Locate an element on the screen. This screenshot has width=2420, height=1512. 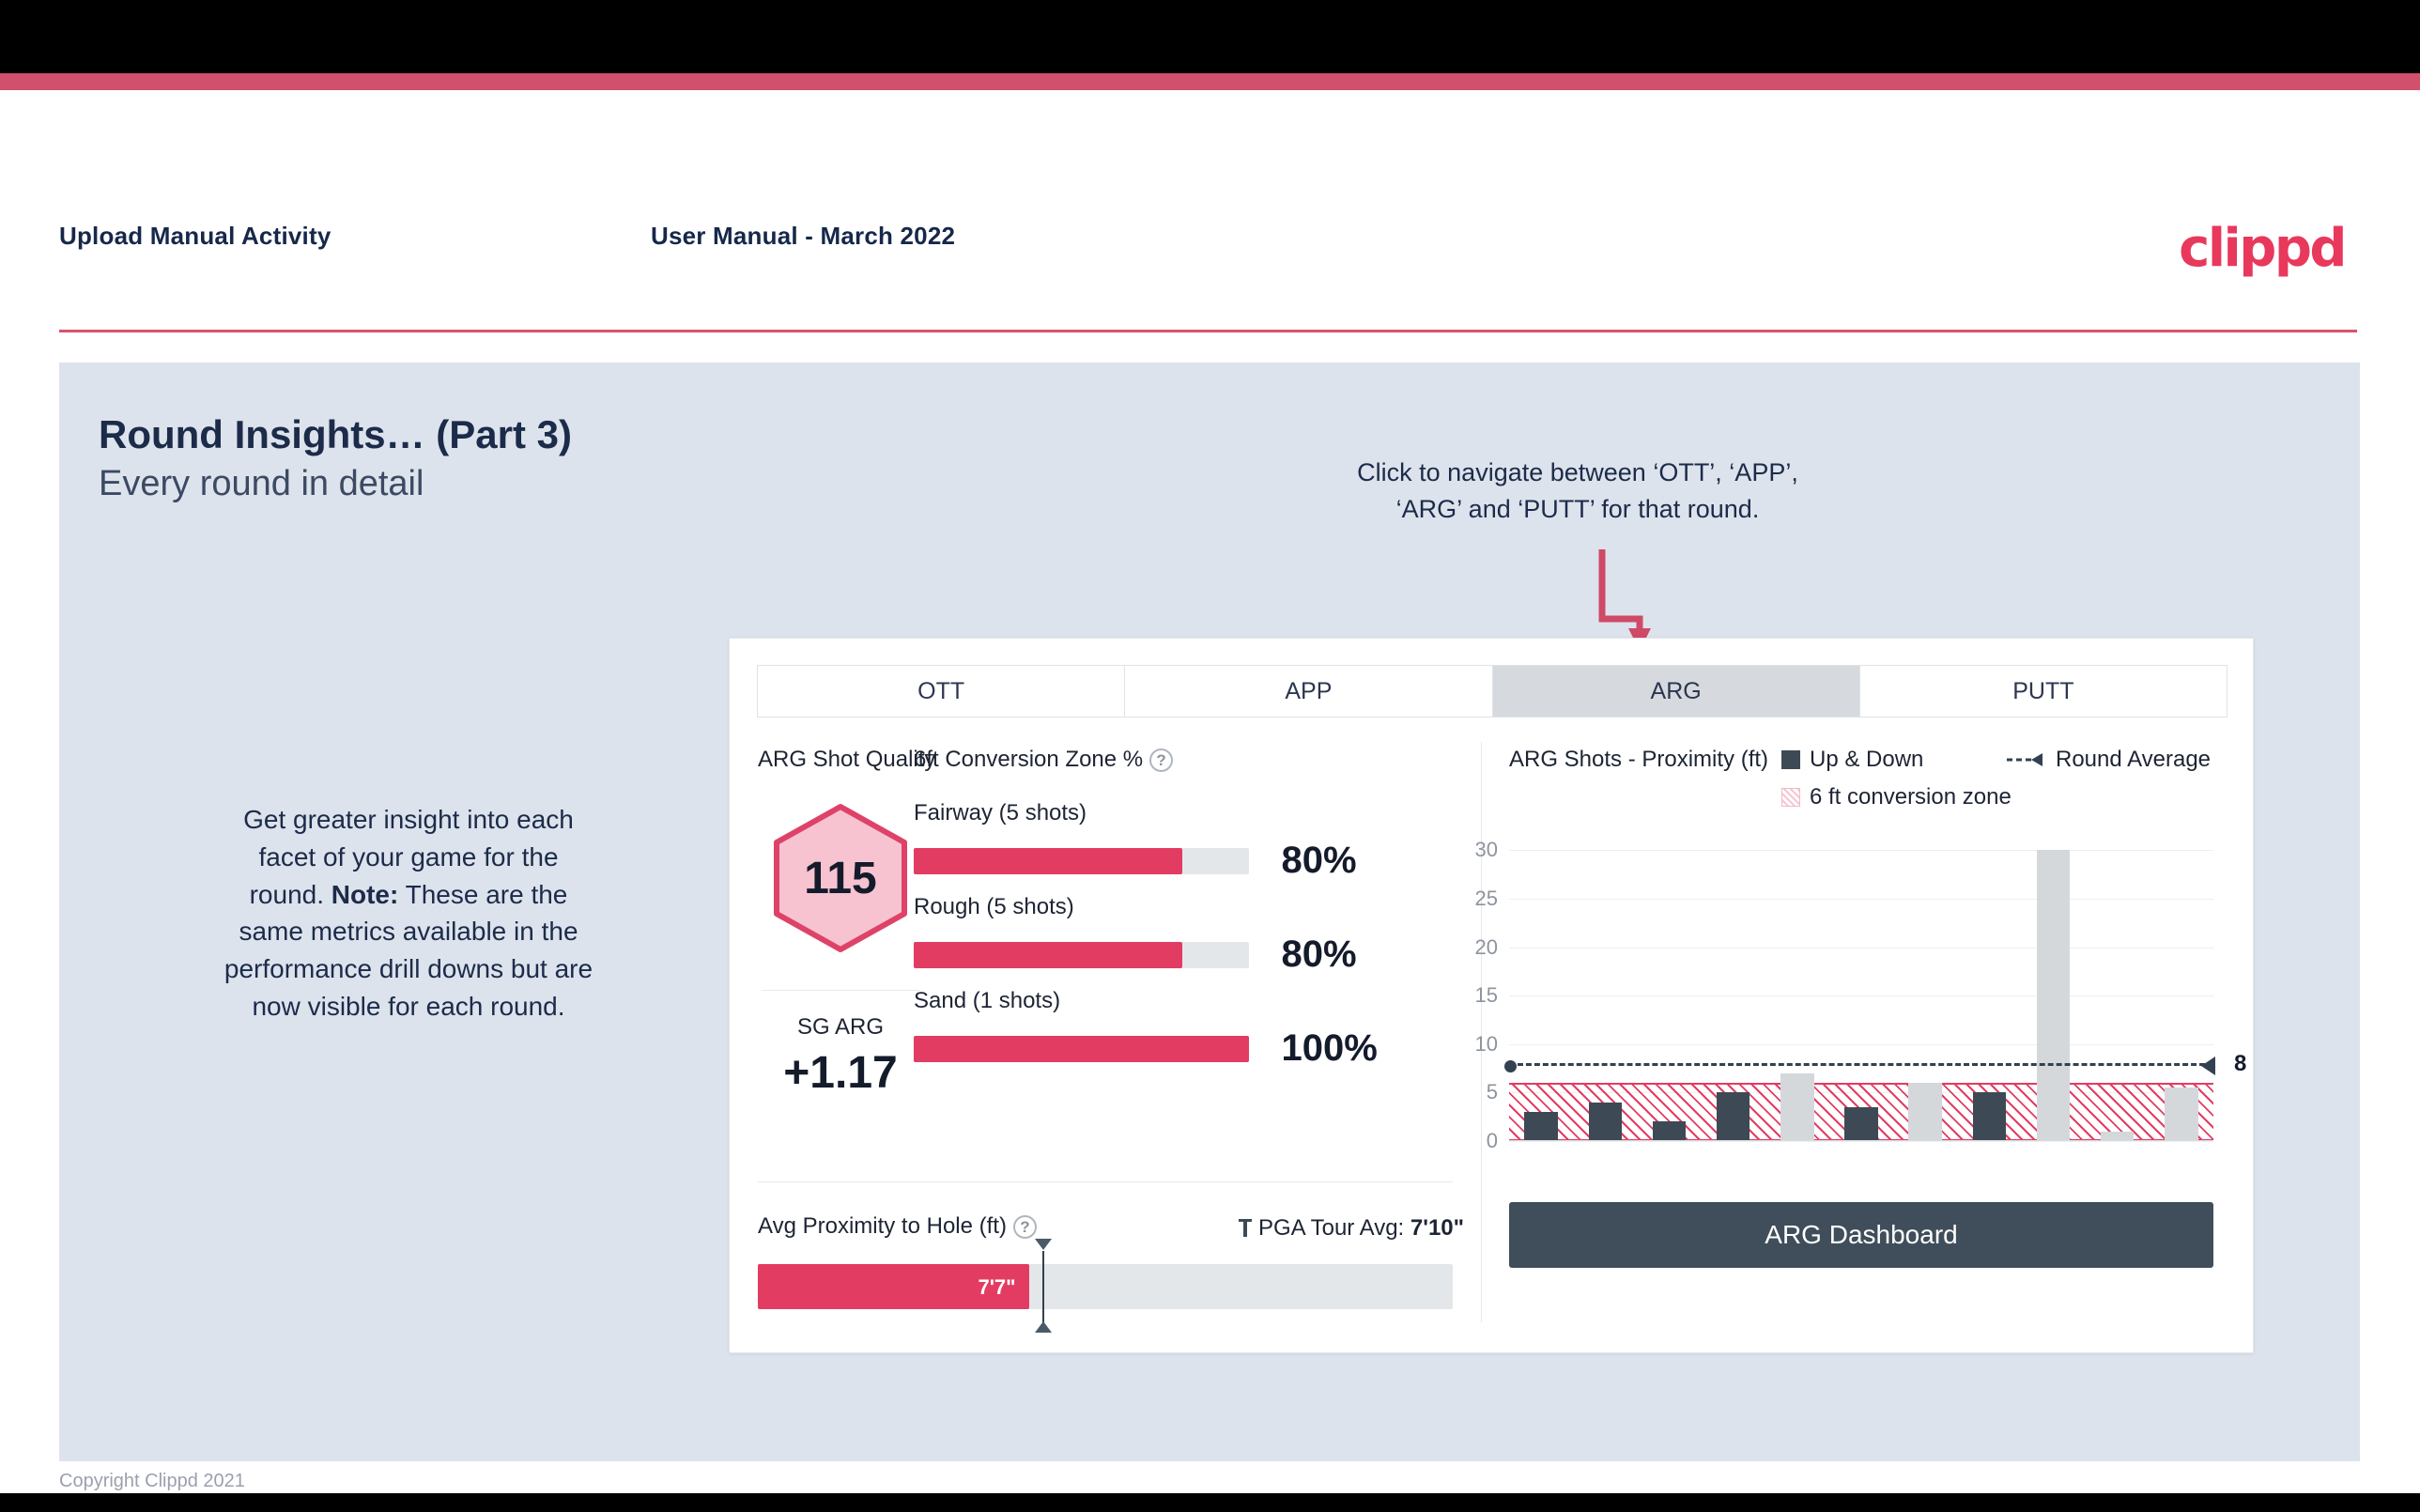
arg-dashboard-button: ARG Dashboard is located at coordinates (1861, 1235).